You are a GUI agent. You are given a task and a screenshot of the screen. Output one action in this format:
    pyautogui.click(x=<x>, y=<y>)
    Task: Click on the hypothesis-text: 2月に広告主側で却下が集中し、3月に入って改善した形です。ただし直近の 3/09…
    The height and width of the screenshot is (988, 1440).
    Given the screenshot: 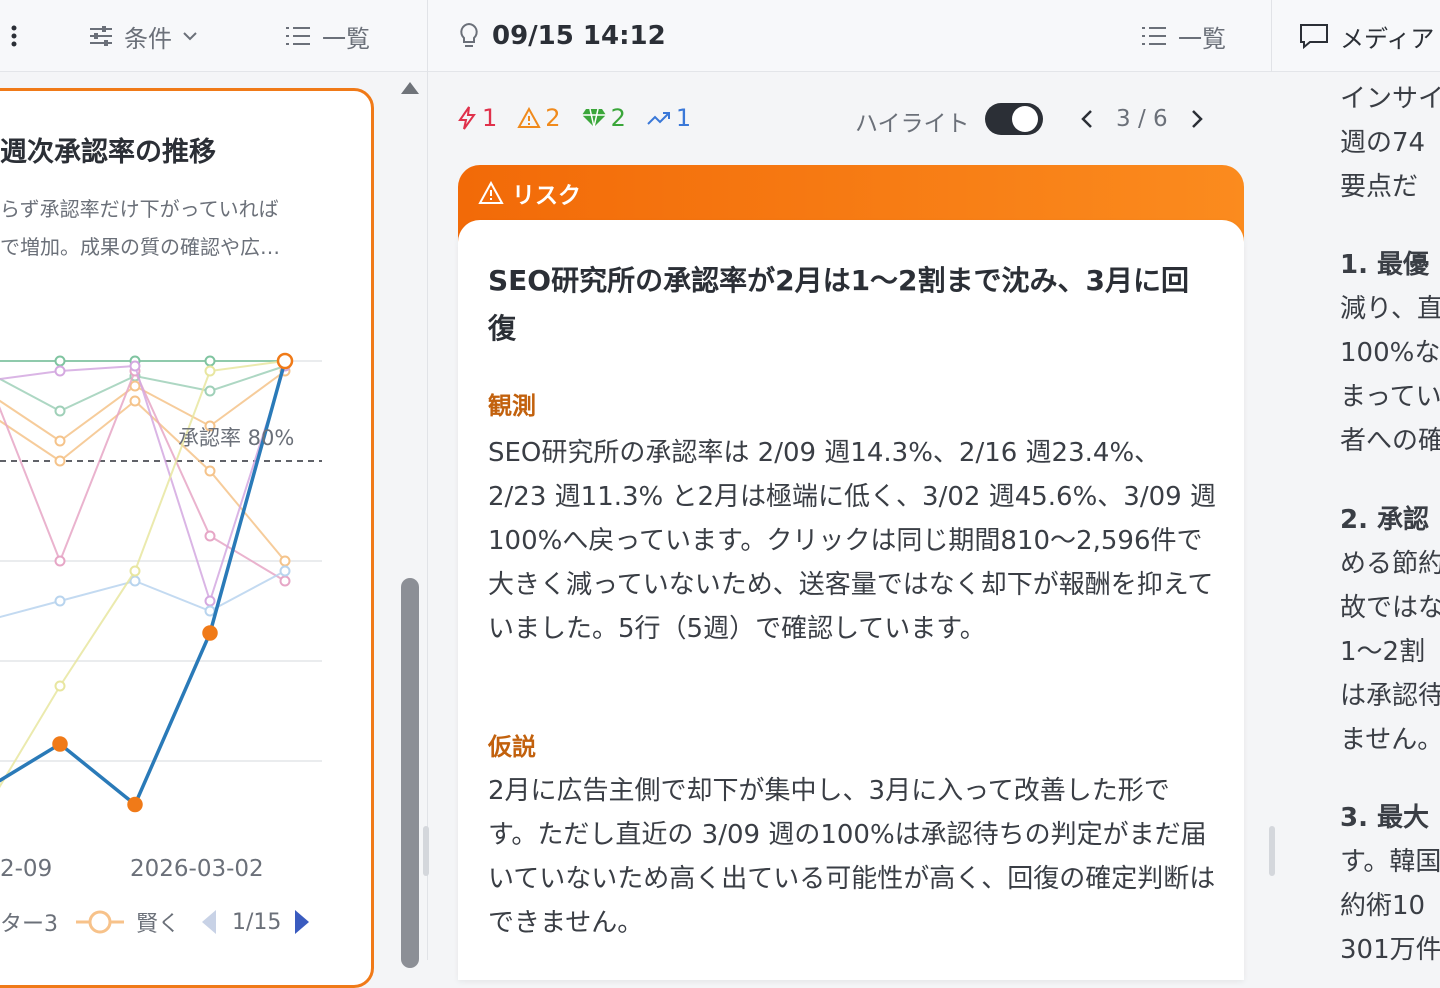 What is the action you would take?
    pyautogui.click(x=852, y=857)
    